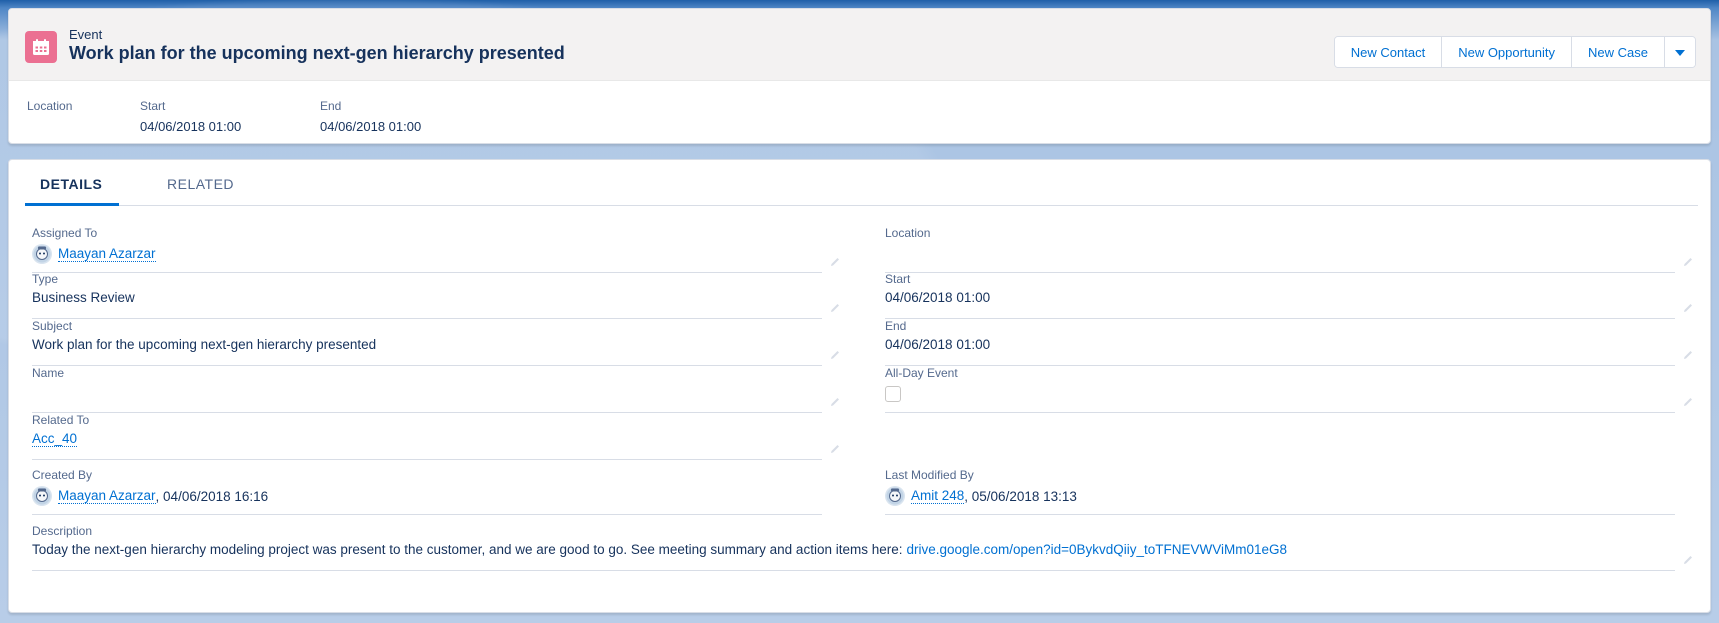 The image size is (1719, 623). I want to click on event-calendar-icon, so click(41, 47).